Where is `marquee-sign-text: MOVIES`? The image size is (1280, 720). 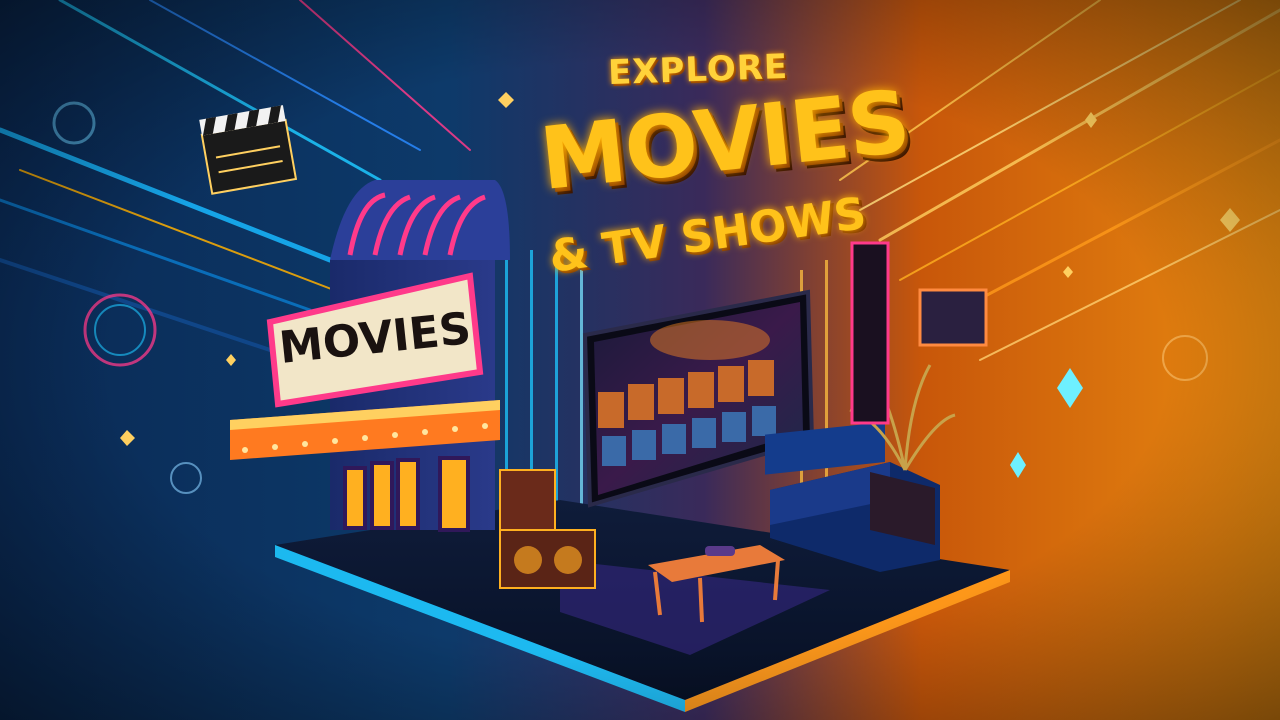 marquee-sign-text: MOVIES is located at coordinates (375, 338).